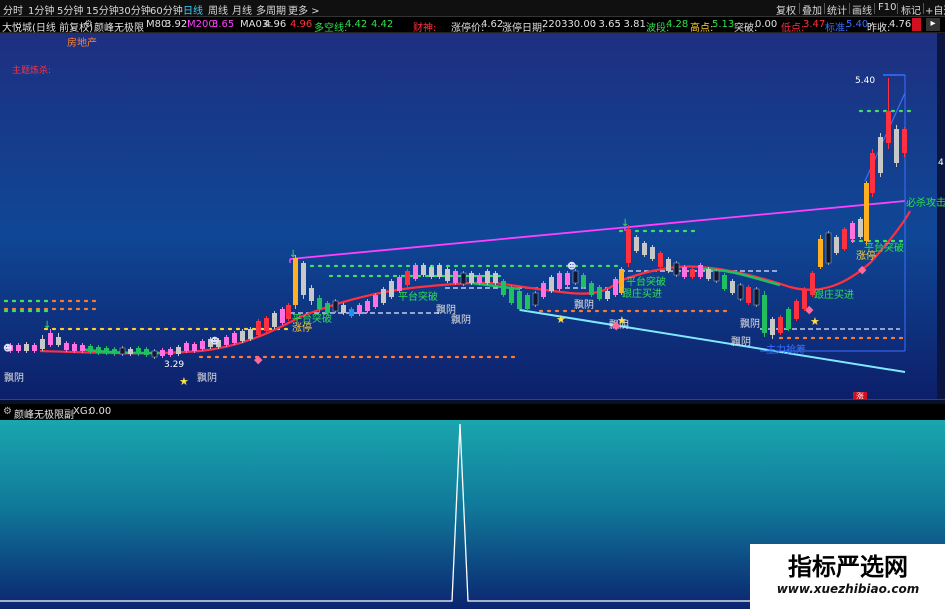  I want to click on watermark-title: 指标严选网, so click(848, 567).